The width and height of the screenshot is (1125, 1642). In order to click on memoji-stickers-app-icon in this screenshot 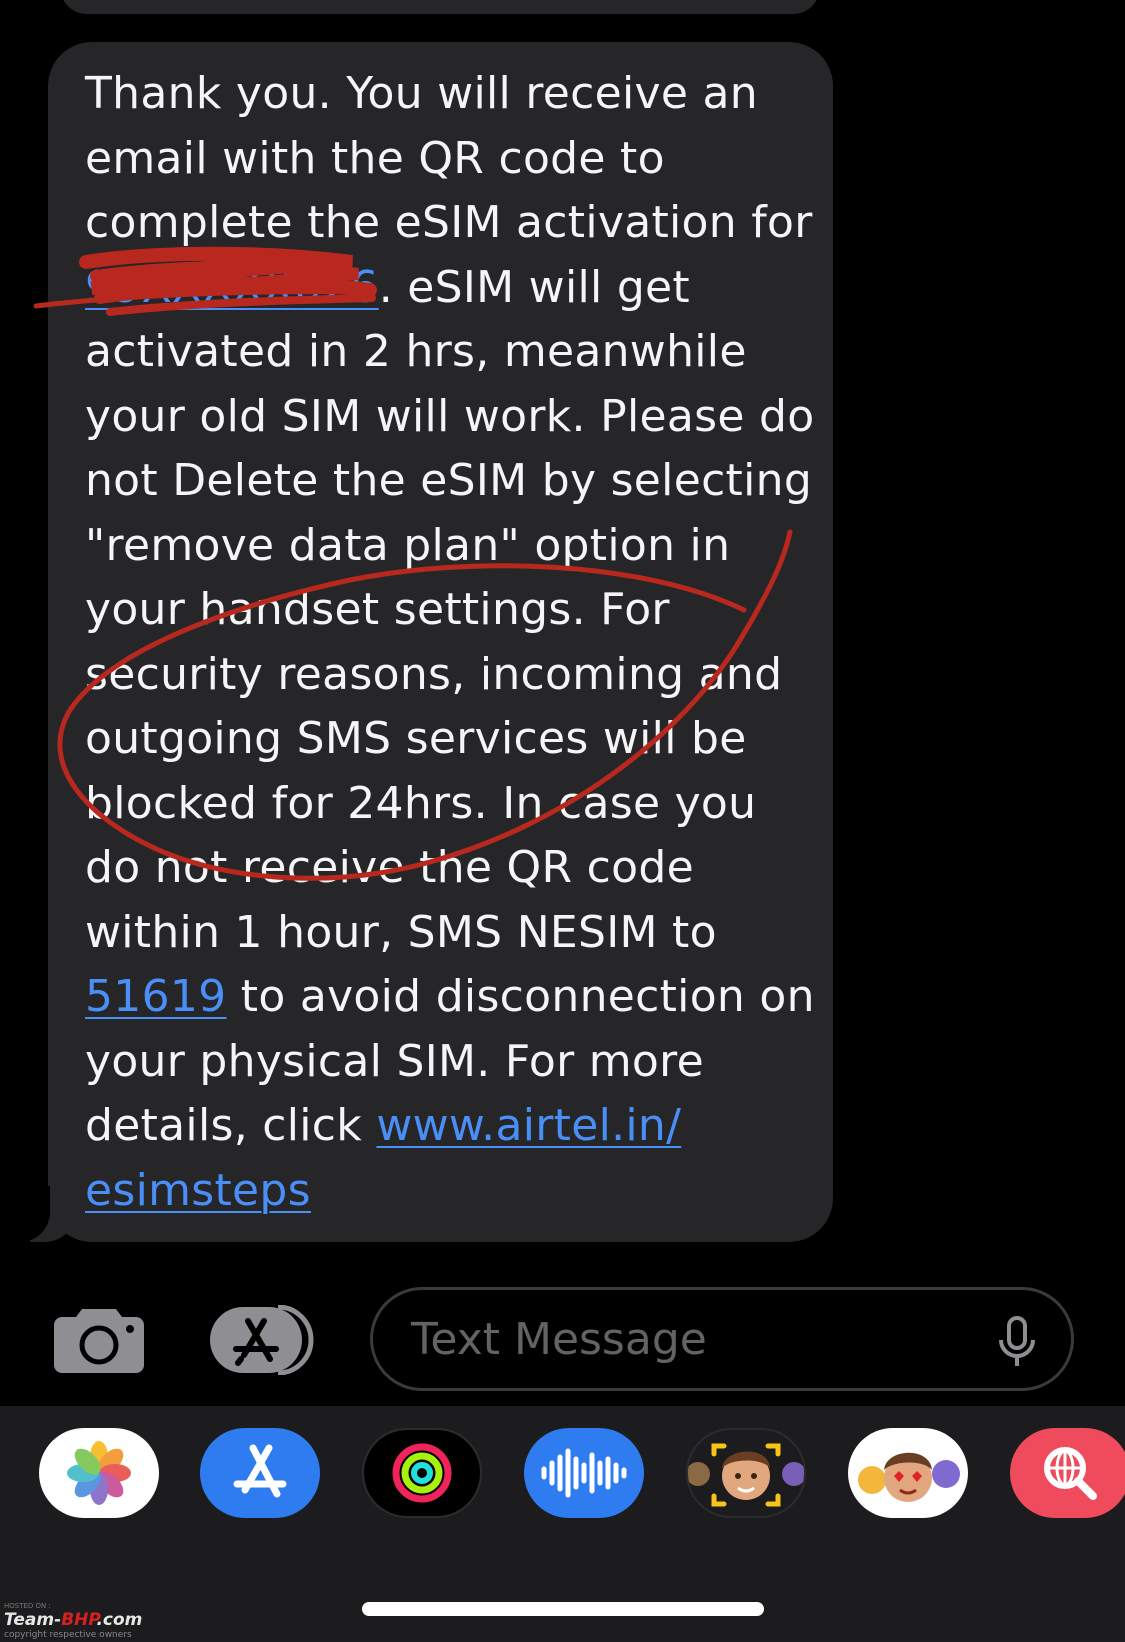, I will do `click(908, 1473)`.